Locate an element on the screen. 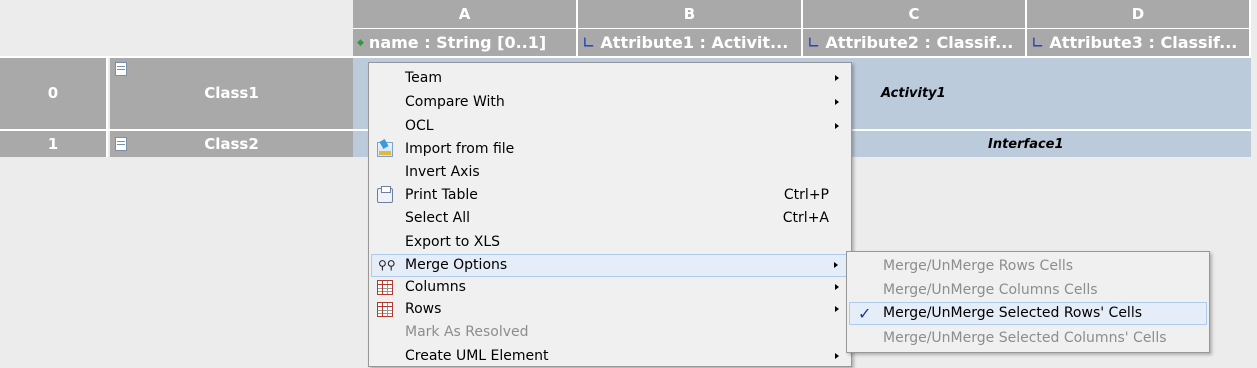 The width and height of the screenshot is (1257, 368). row-number-1: 1 is located at coordinates (54, 144).